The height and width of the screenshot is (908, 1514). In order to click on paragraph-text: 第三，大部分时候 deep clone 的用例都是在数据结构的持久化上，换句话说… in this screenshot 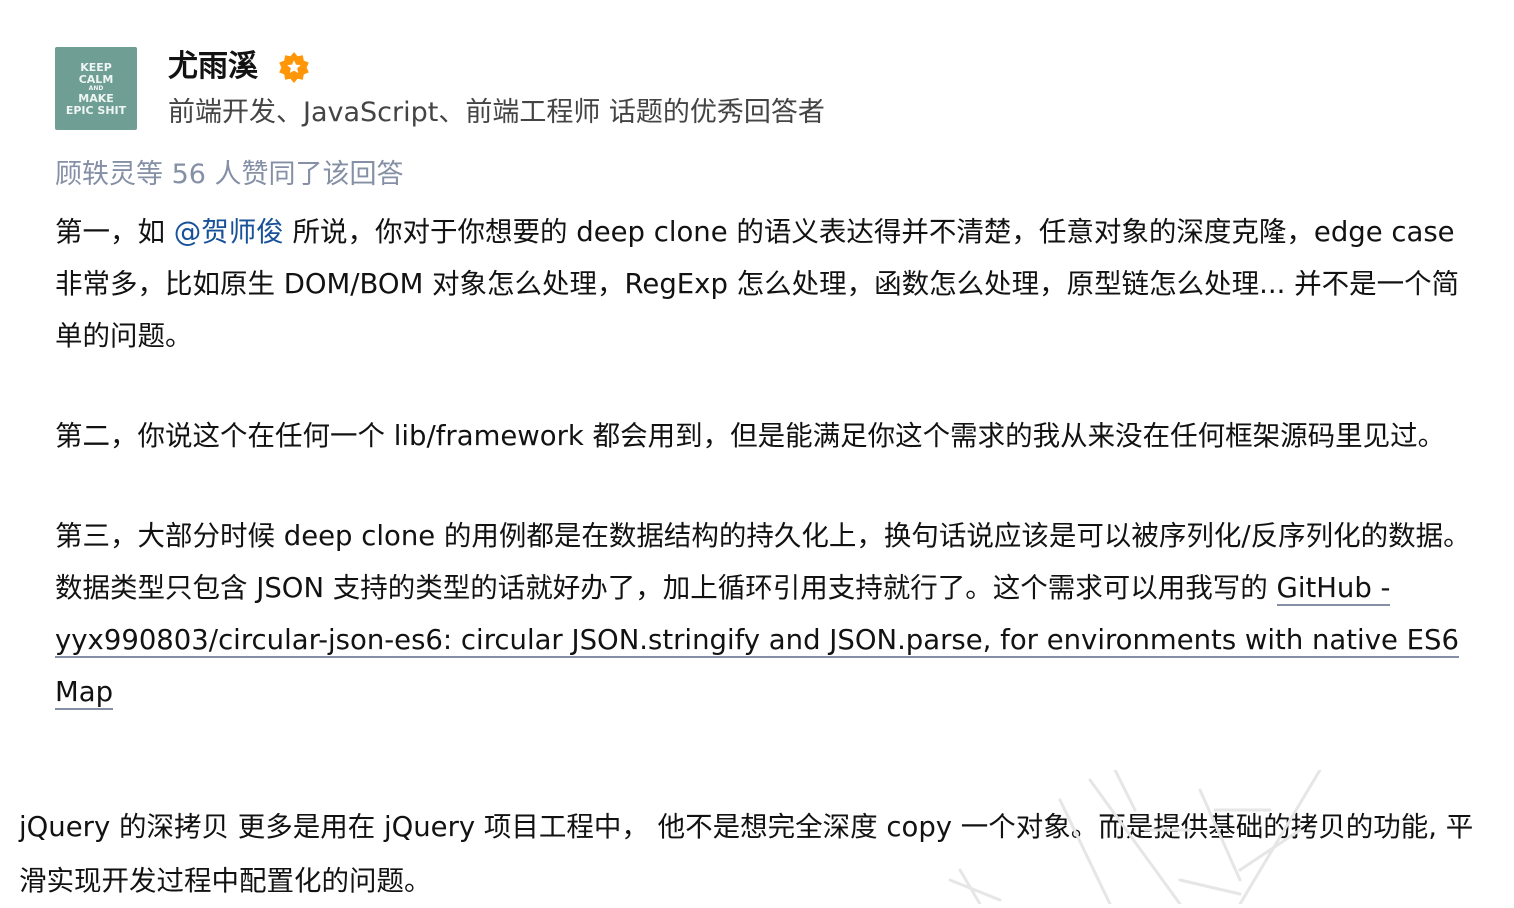, I will do `click(763, 562)`.